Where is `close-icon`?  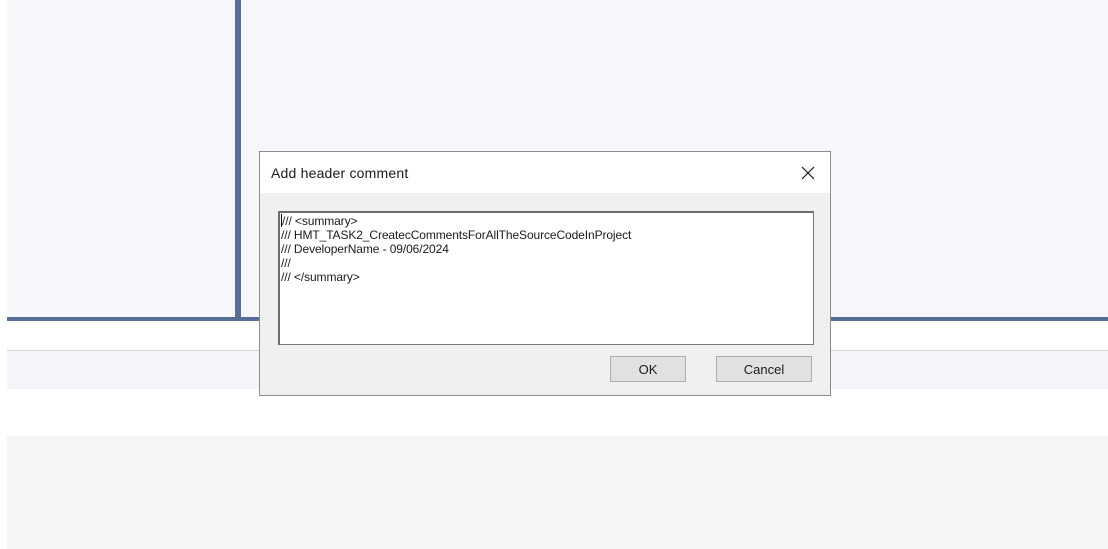 close-icon is located at coordinates (808, 172).